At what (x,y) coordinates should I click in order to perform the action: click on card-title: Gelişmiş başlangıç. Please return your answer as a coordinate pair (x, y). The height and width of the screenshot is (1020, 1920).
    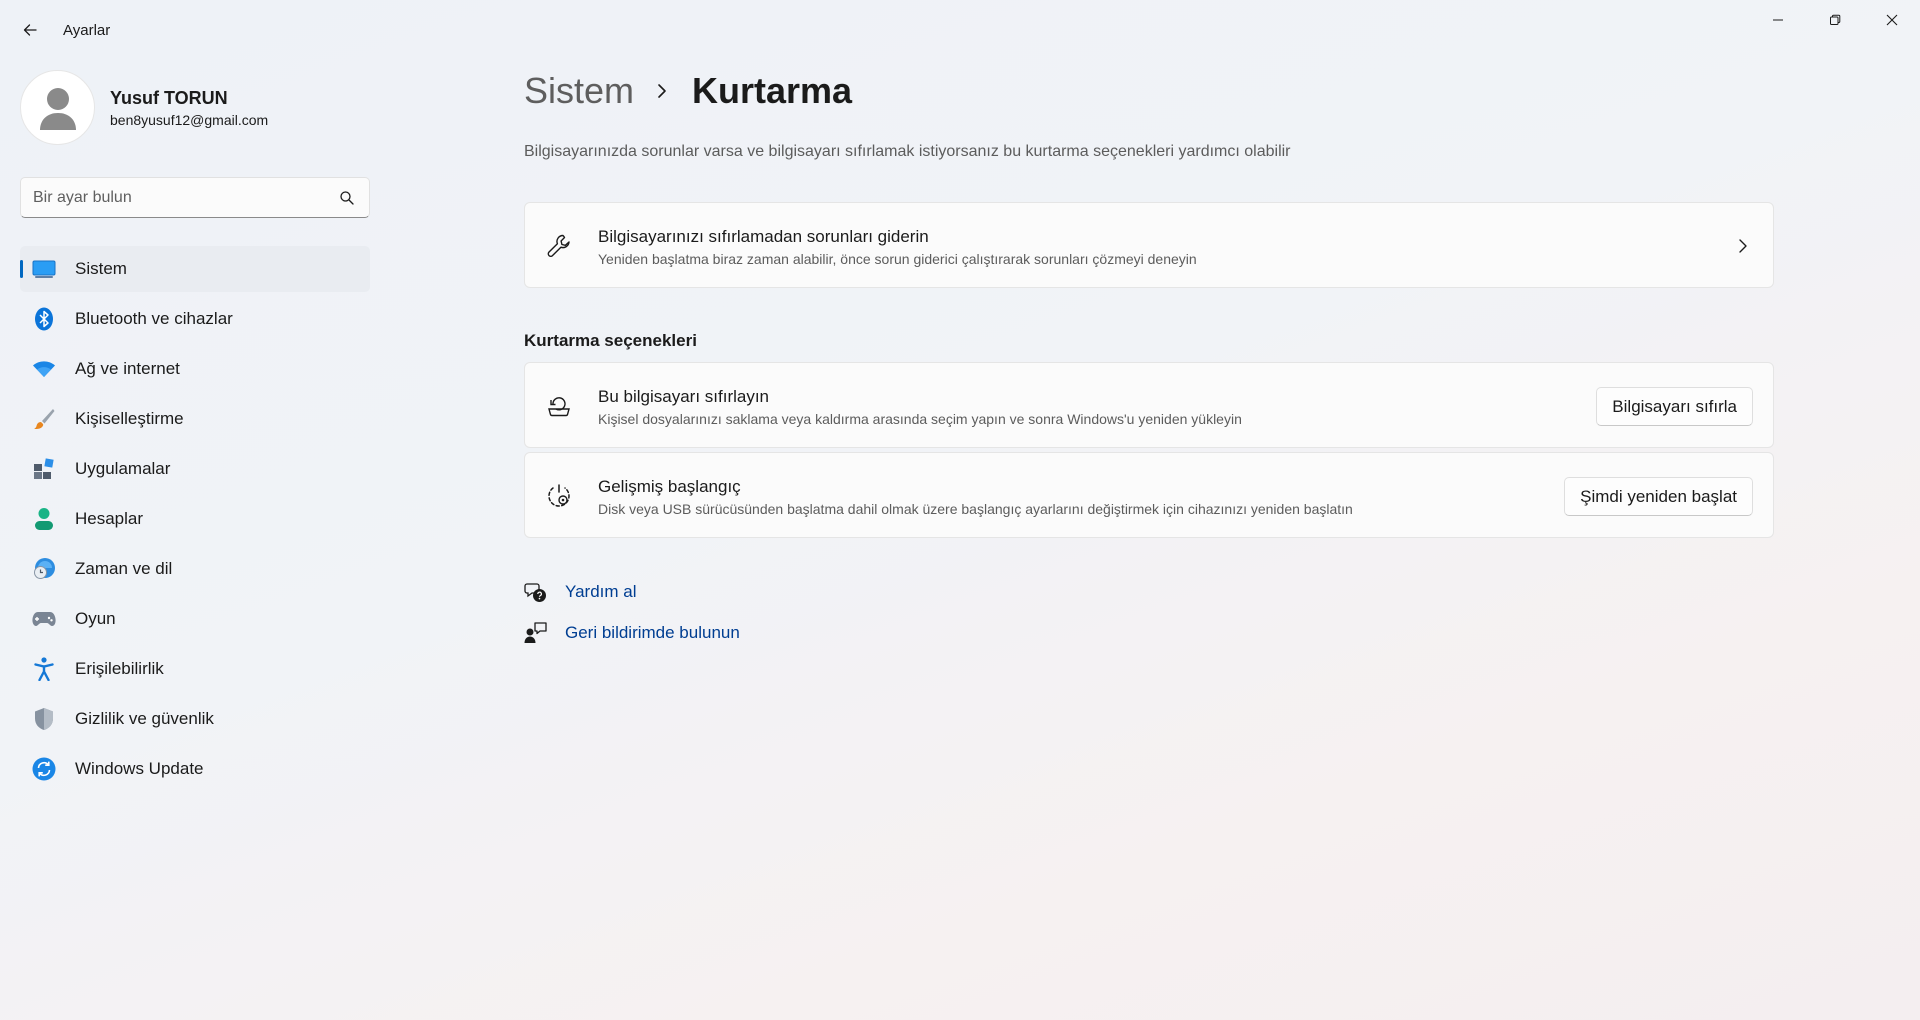
    Looking at the image, I should click on (669, 486).